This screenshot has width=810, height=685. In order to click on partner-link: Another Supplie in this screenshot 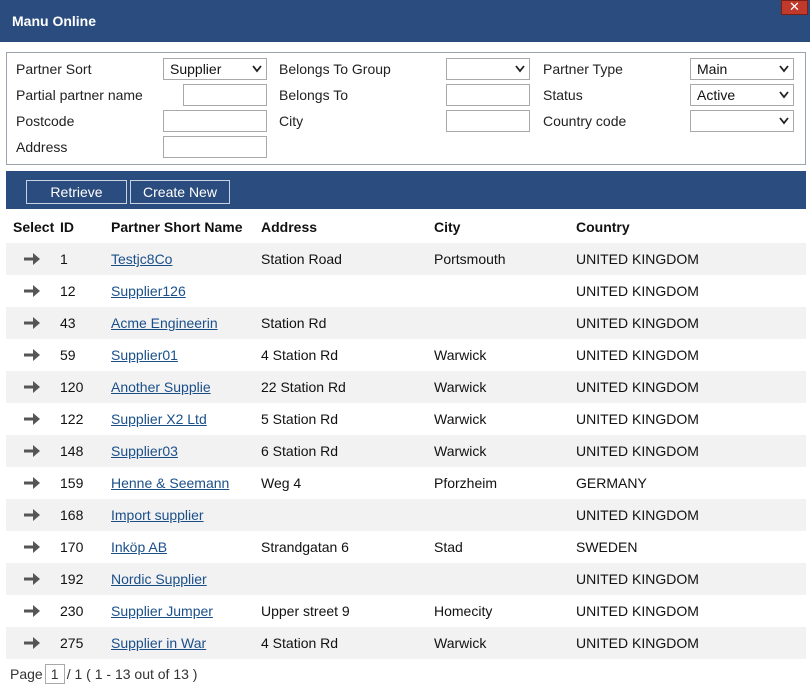, I will do `click(161, 387)`.